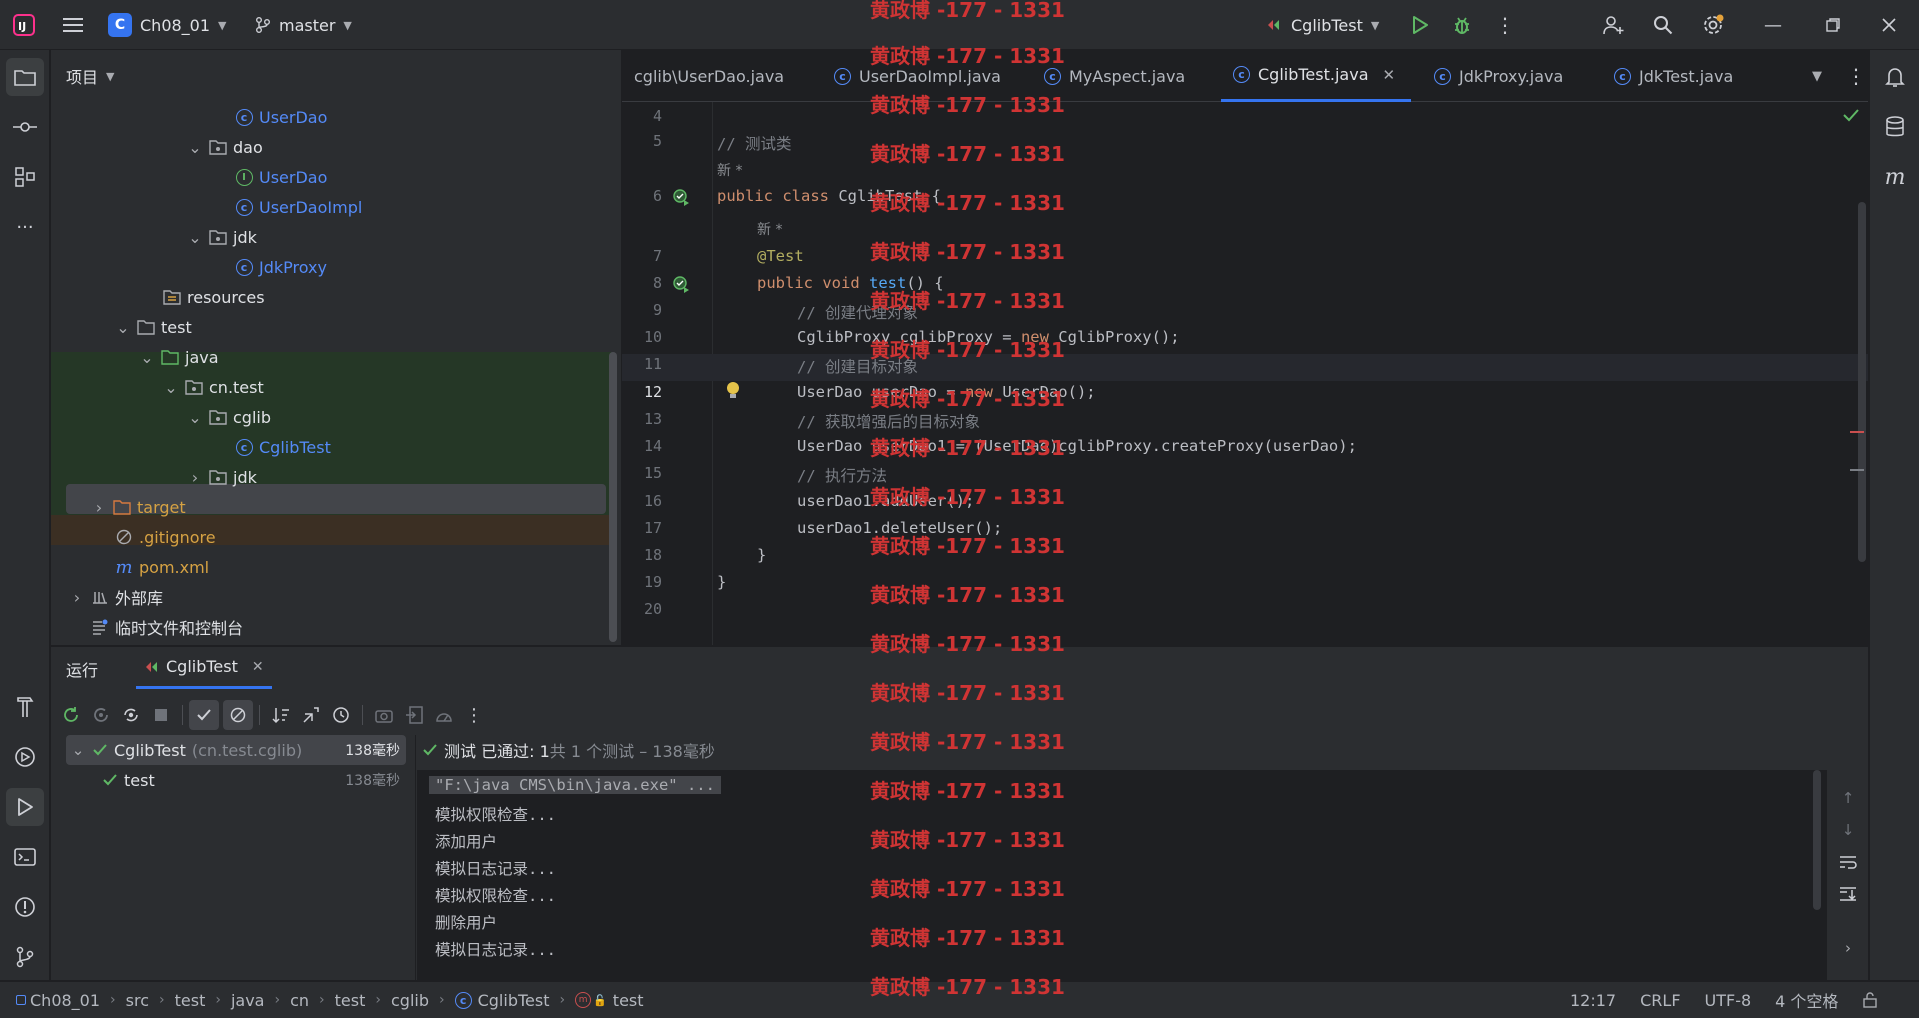 This screenshot has width=1919, height=1018. What do you see at coordinates (1462, 25) in the screenshot?
I see `debug-icon` at bounding box center [1462, 25].